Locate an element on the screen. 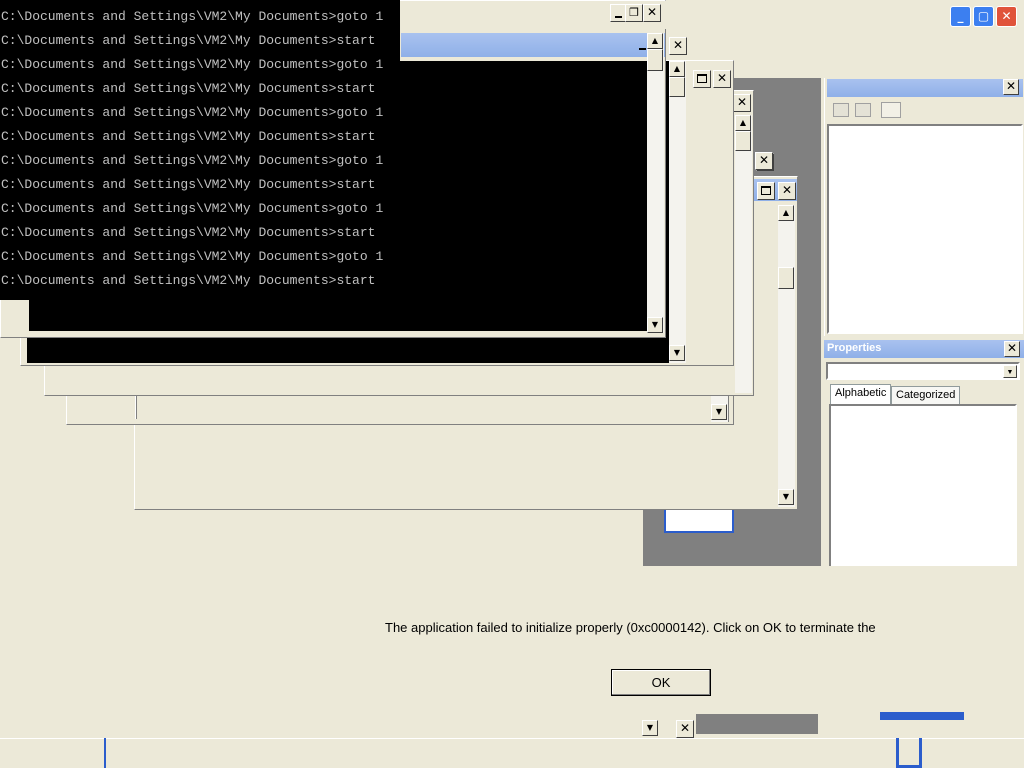 This screenshot has height=768, width=1024. properties-title: Properties is located at coordinates (854, 348).